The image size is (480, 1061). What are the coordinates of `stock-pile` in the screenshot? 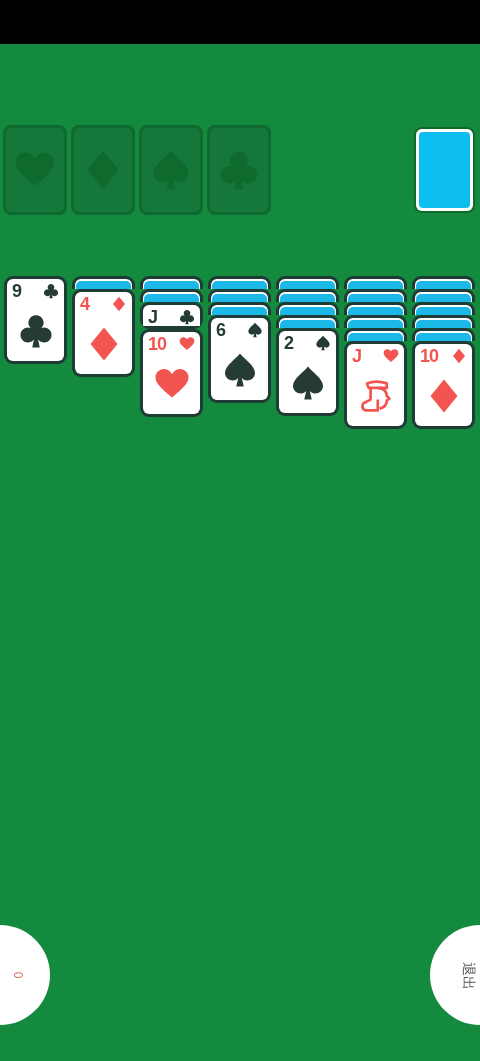 It's located at (444, 170).